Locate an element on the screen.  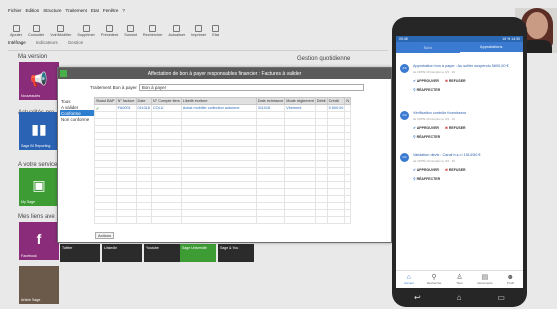
col-header: Date is located at coordinates (143, 101).